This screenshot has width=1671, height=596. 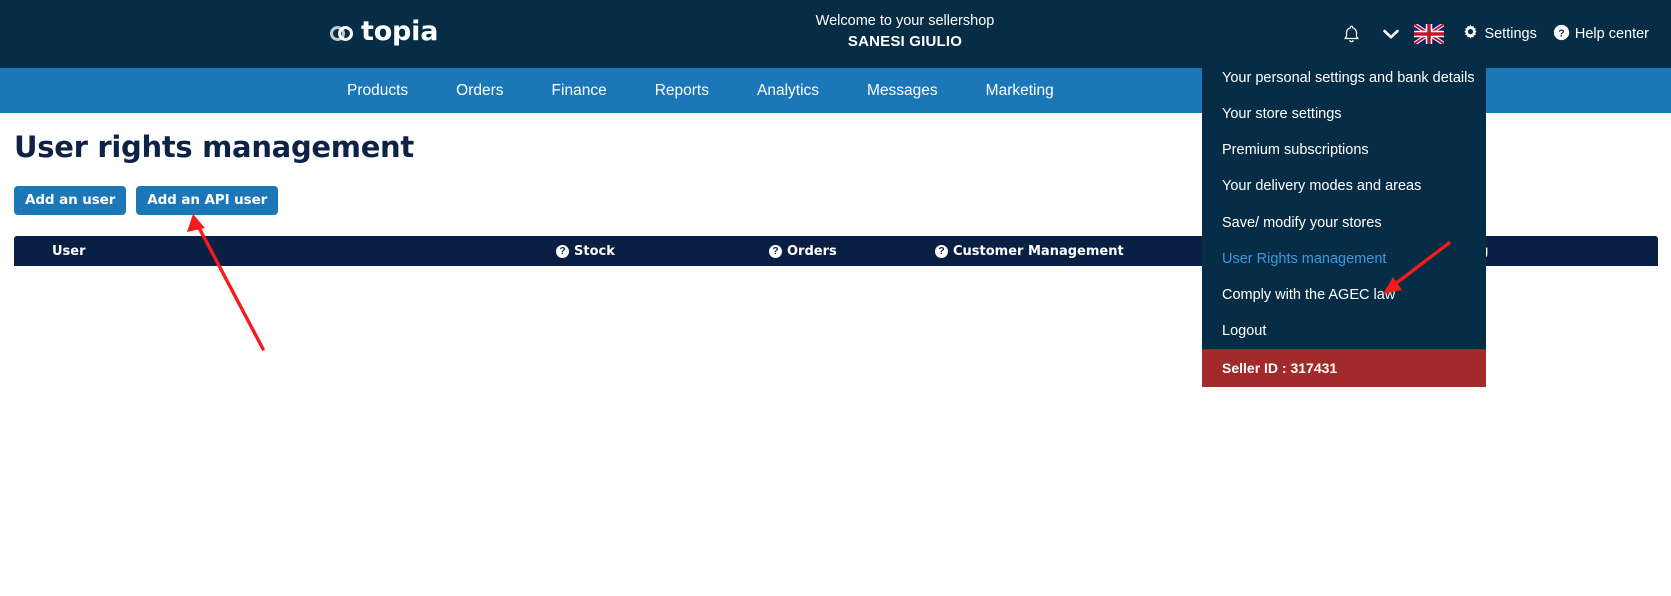 What do you see at coordinates (775, 251) in the screenshot?
I see `help-icon-orders: ?` at bounding box center [775, 251].